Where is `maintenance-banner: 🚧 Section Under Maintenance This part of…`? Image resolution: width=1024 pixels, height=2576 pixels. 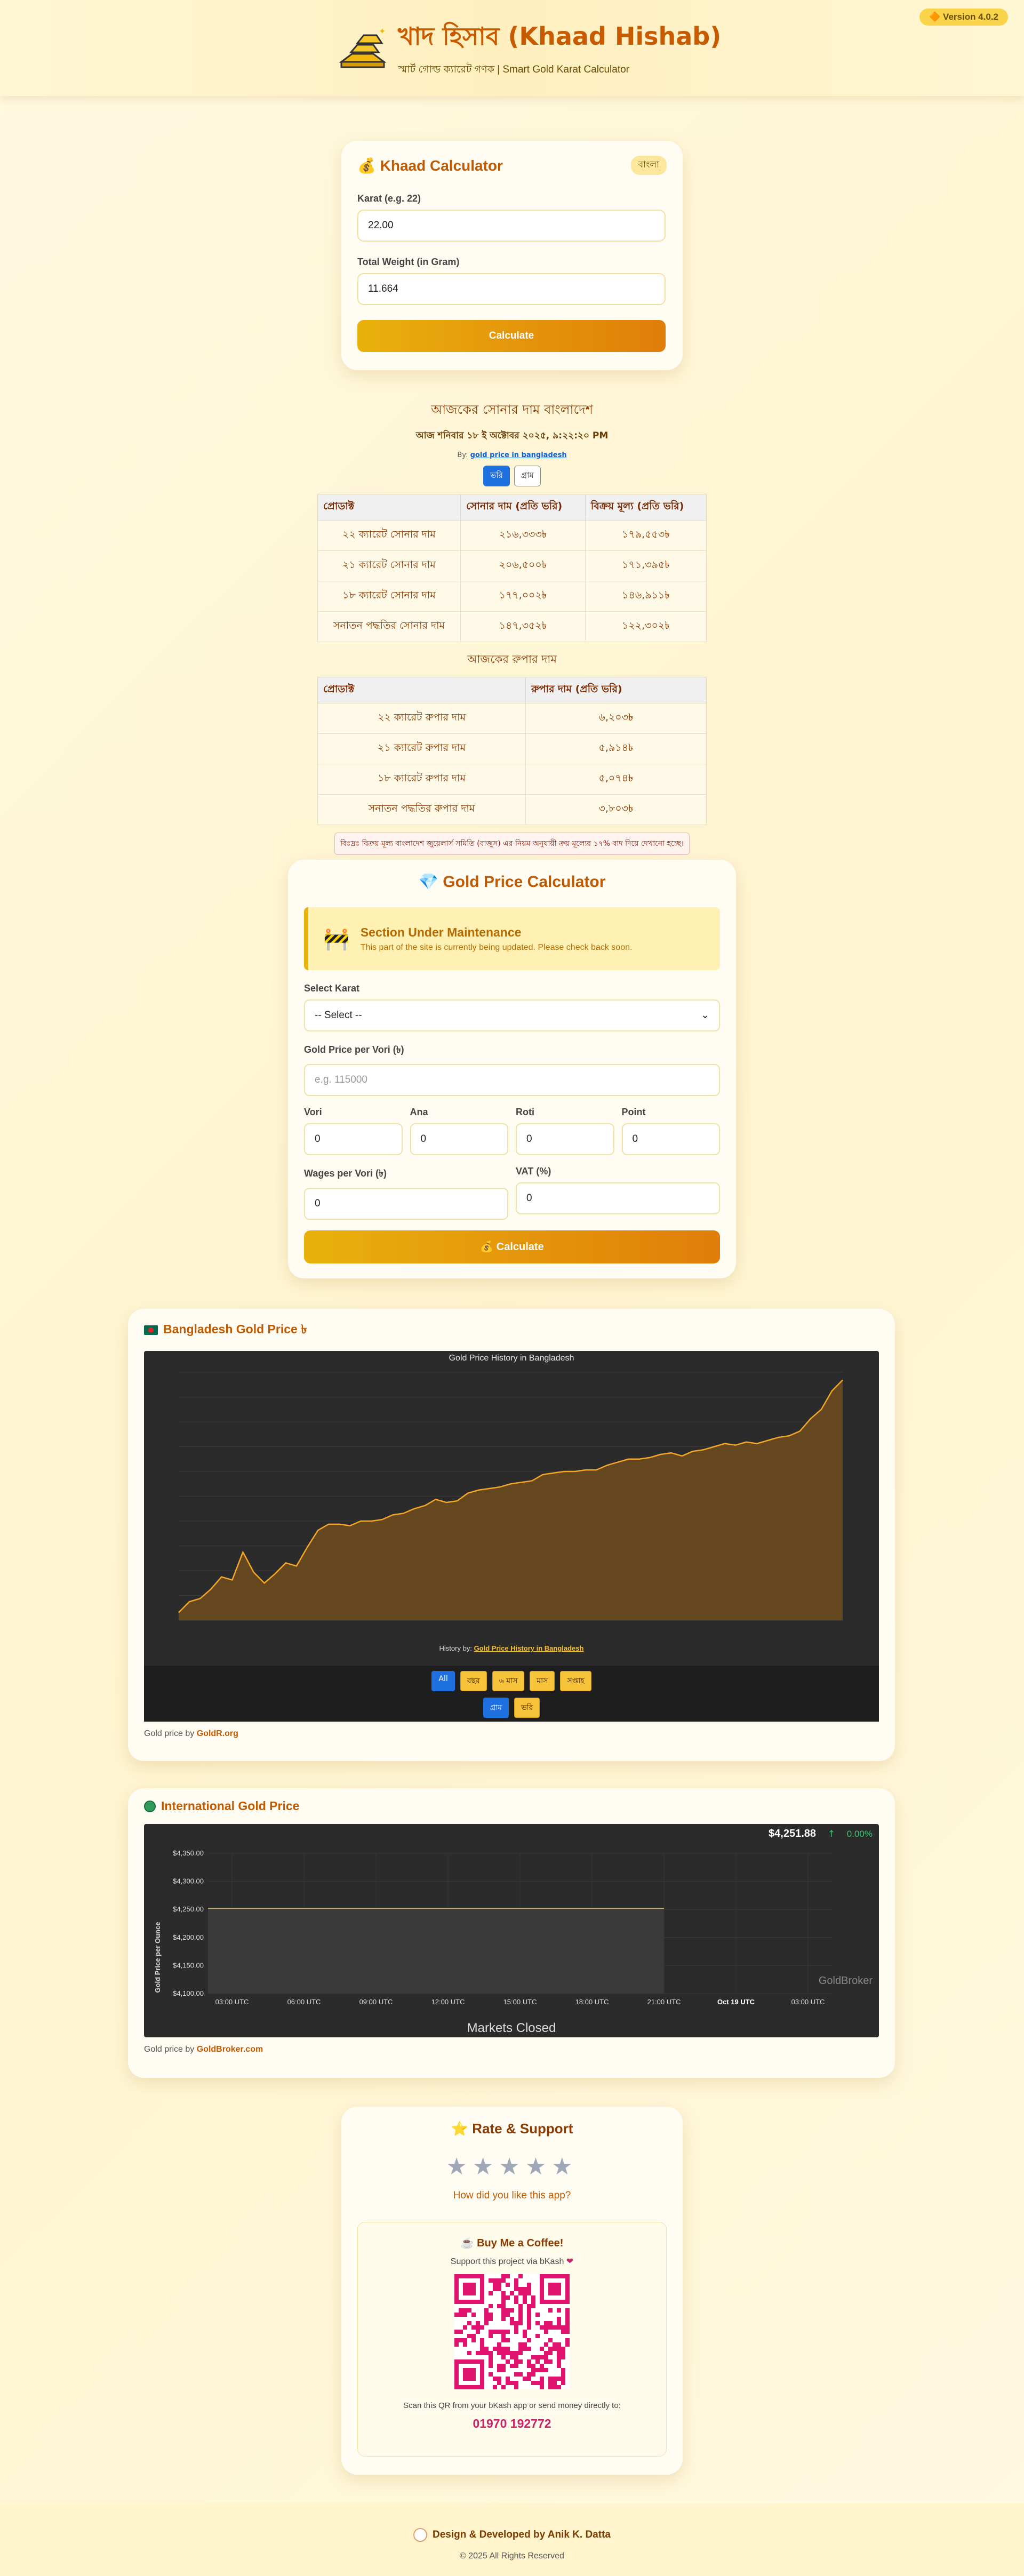
maintenance-banner: 🚧 Section Under Maintenance This part of… is located at coordinates (512, 938).